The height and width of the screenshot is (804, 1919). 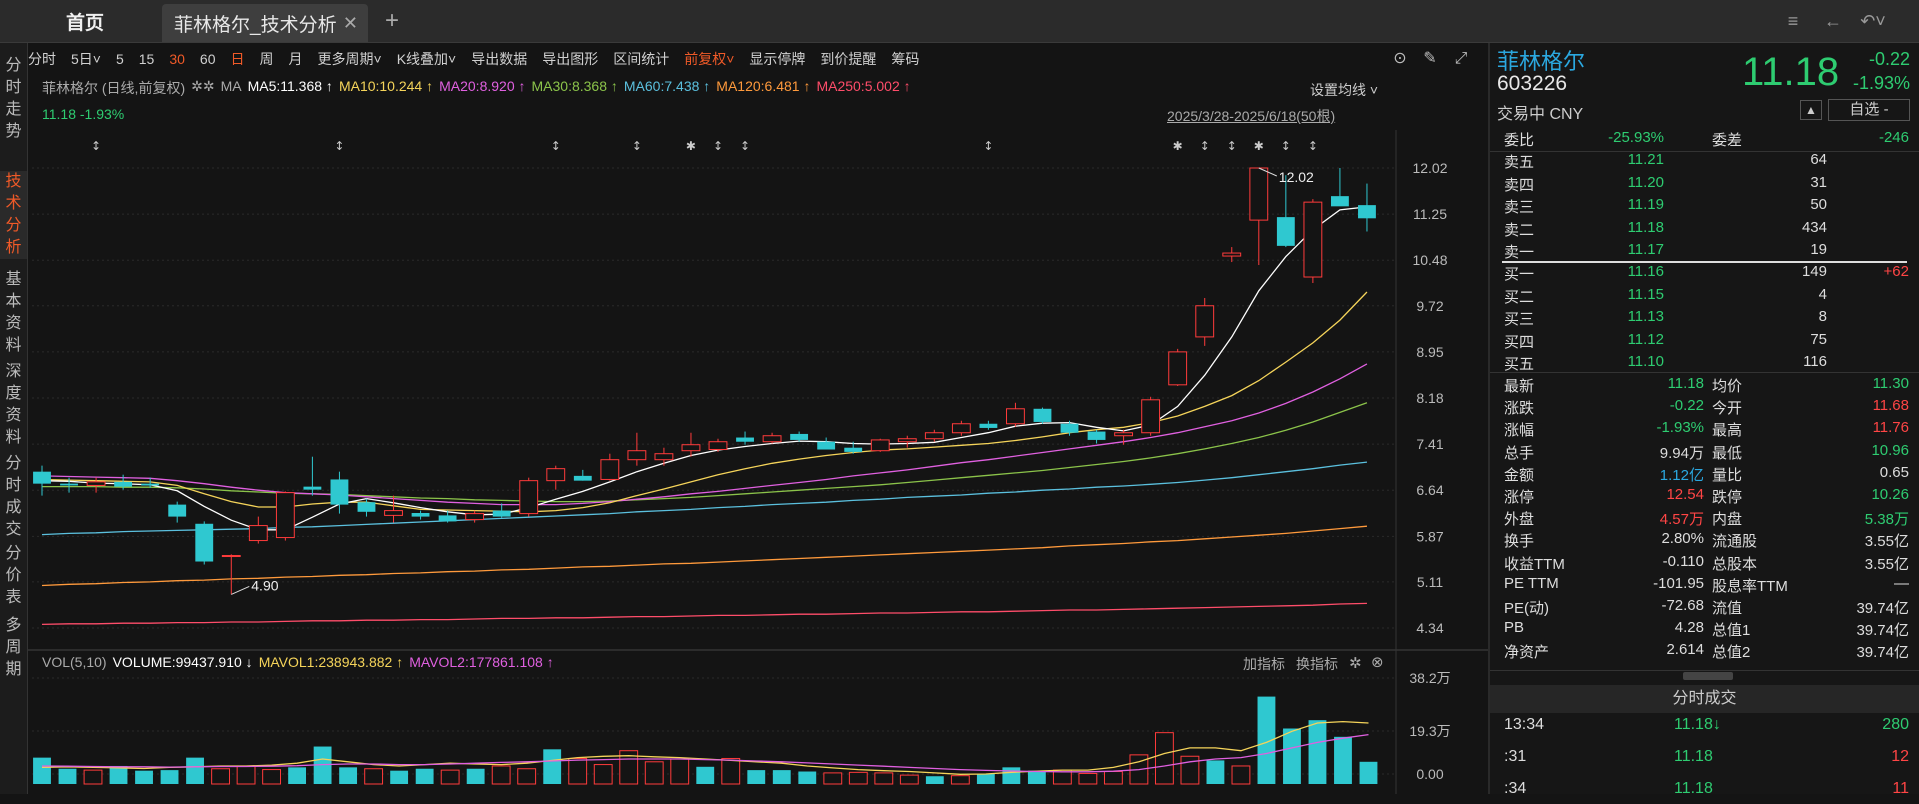 I want to click on collapse-handle, so click(x=1708, y=676).